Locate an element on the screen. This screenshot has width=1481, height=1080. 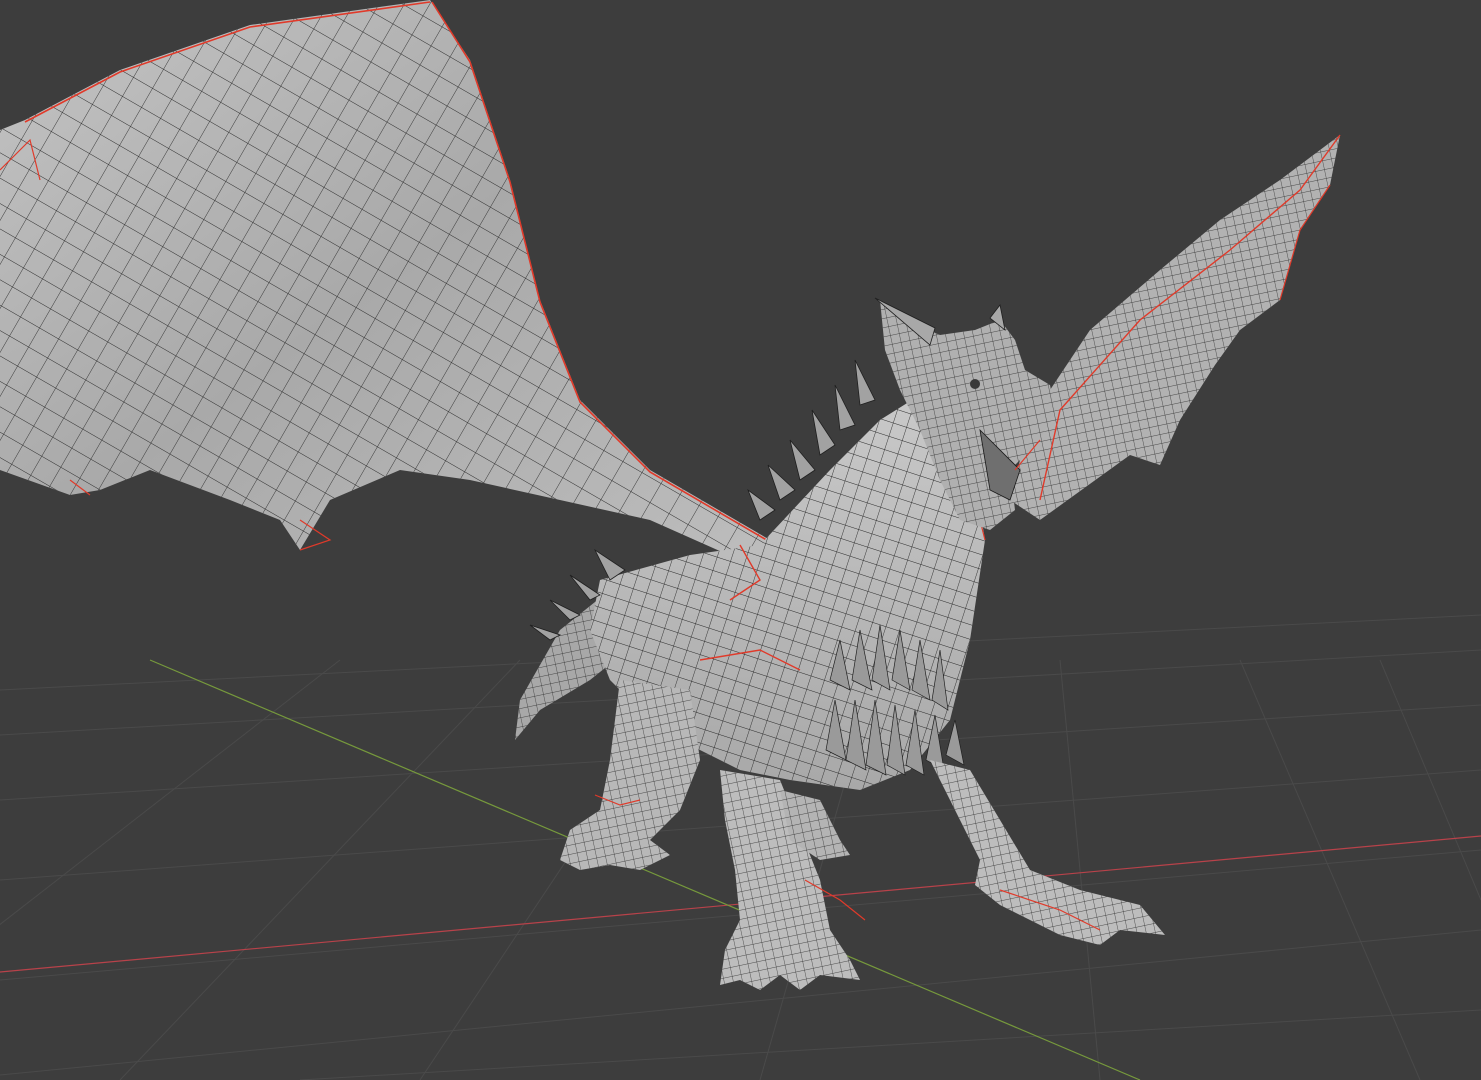
front-right-leg-mesh is located at coordinates (1047, 852).